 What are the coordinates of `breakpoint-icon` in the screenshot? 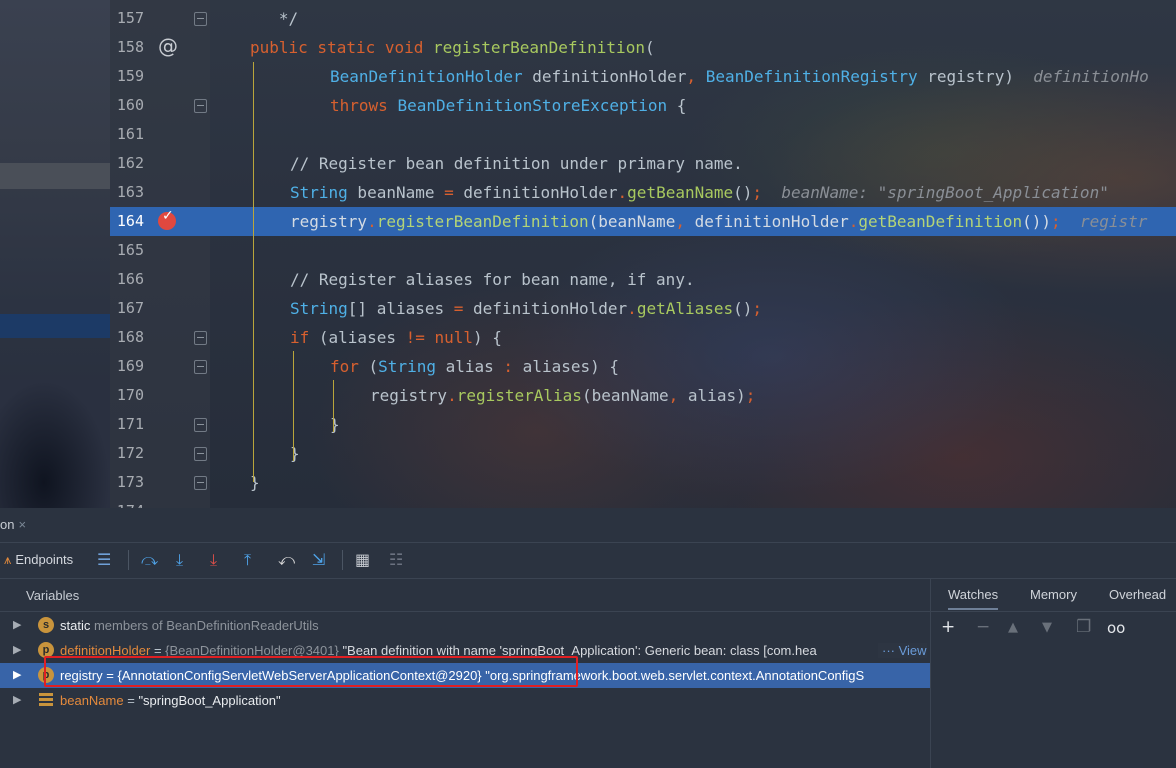 It's located at (167, 219).